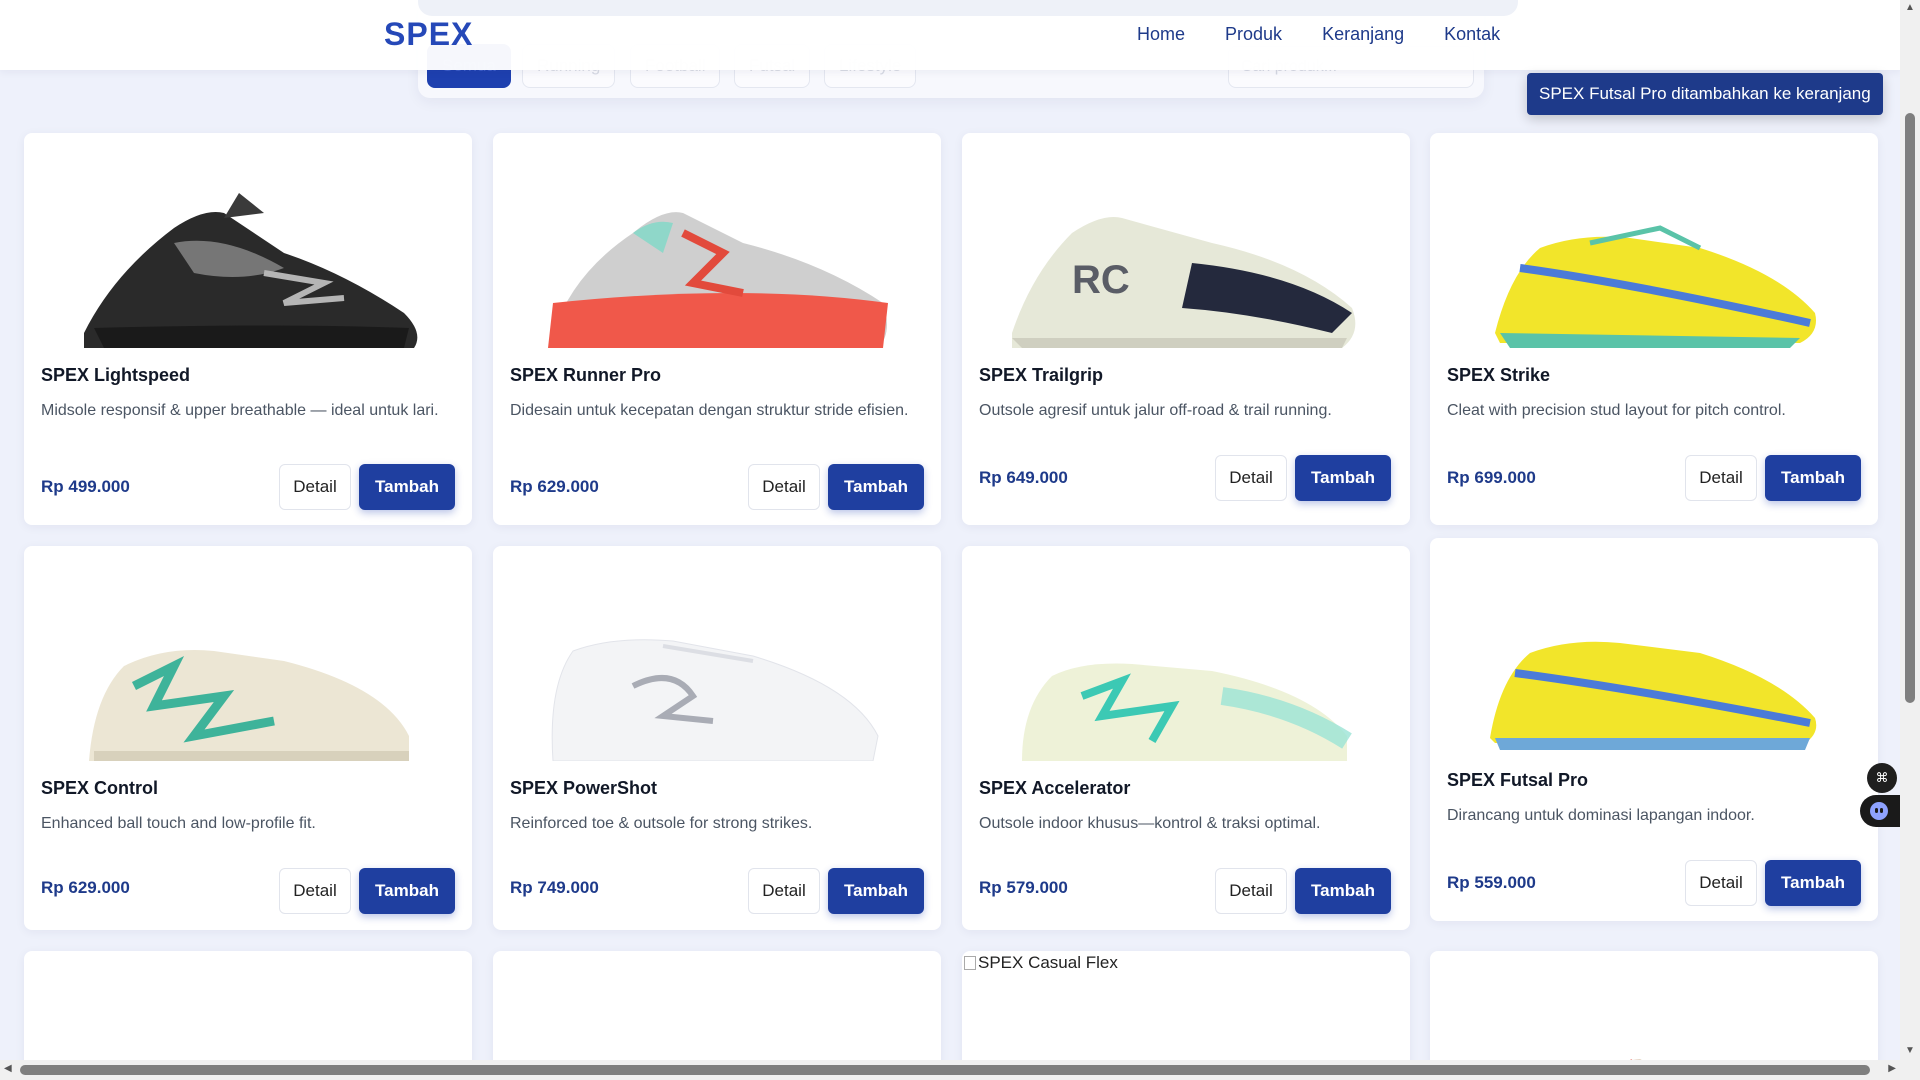 This screenshot has height=1080, width=1920. I want to click on mint-futsal-shoe-image, so click(1186, 653).